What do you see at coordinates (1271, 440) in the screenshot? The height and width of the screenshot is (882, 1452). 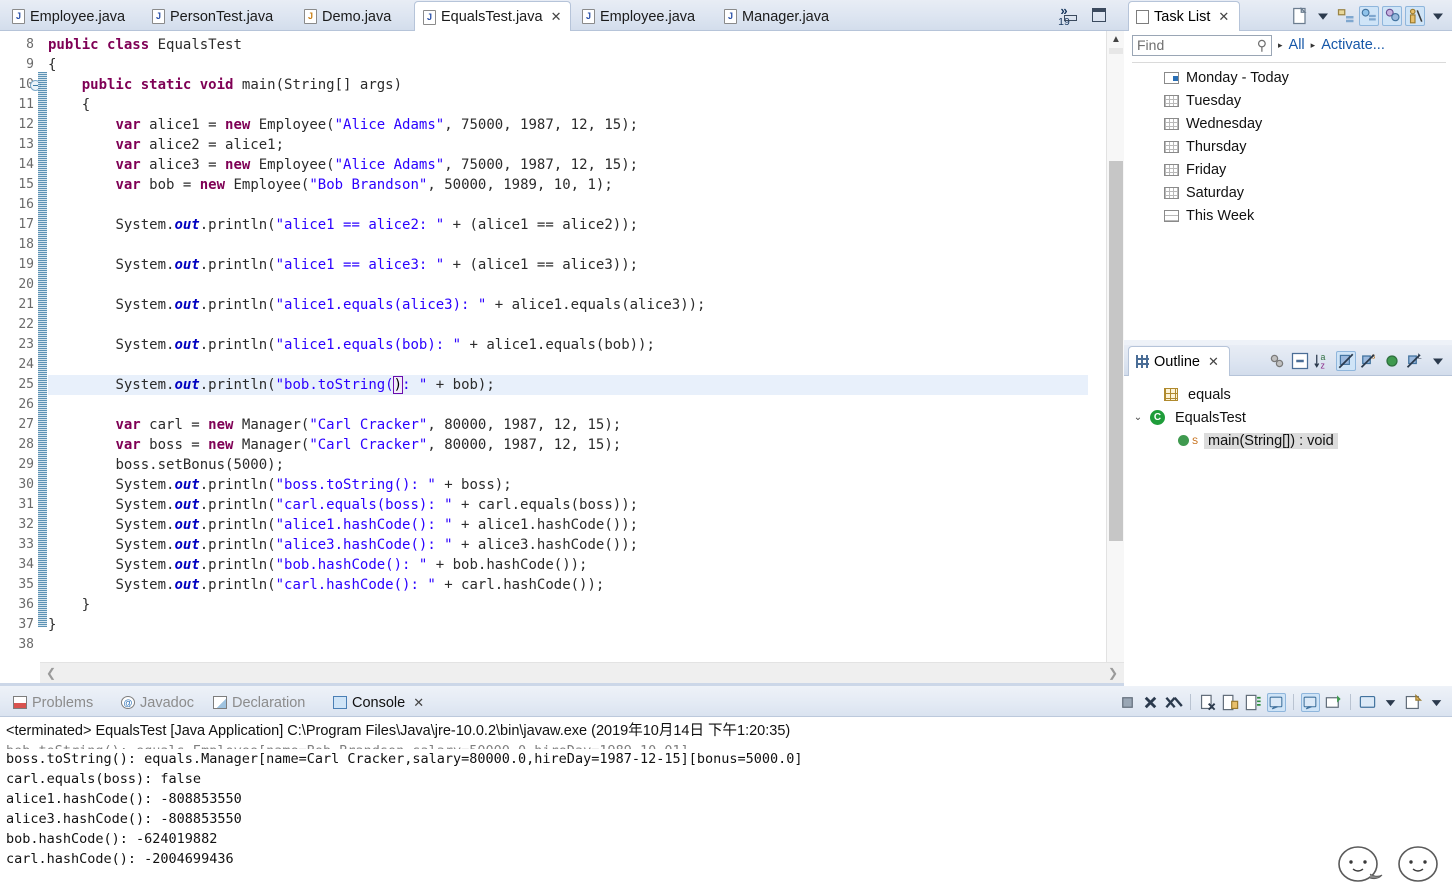 I see `outline-item-label: main(String[]) : void` at bounding box center [1271, 440].